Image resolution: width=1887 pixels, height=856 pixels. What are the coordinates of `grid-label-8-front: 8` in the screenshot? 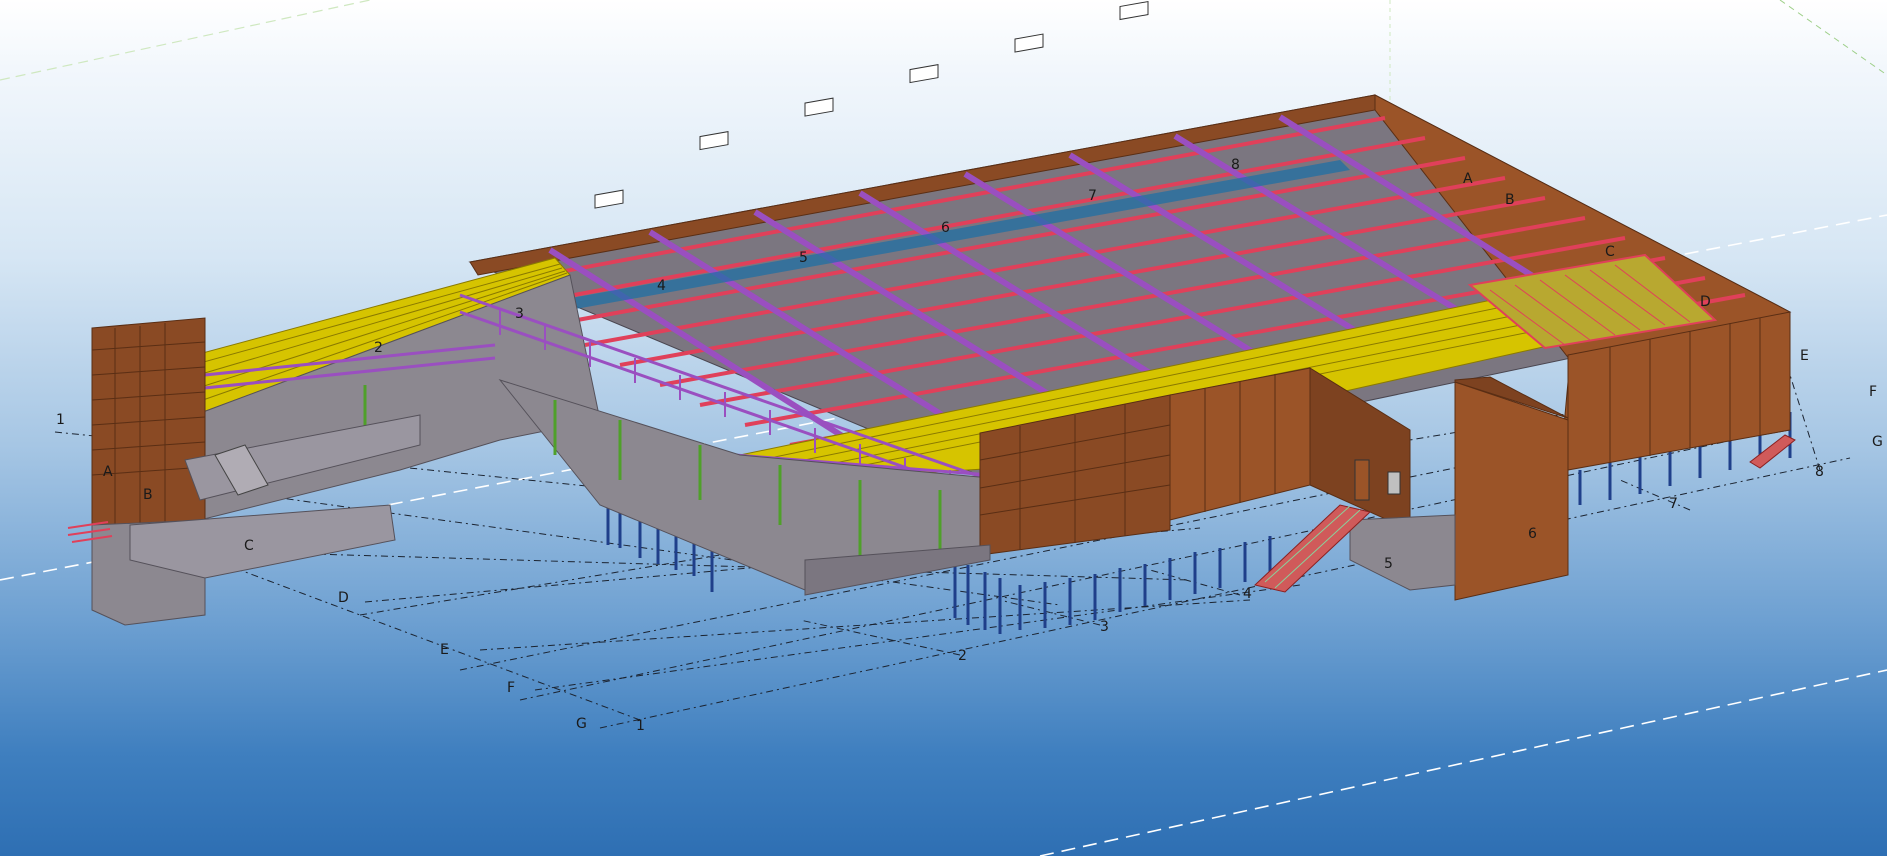 It's located at (1819, 472).